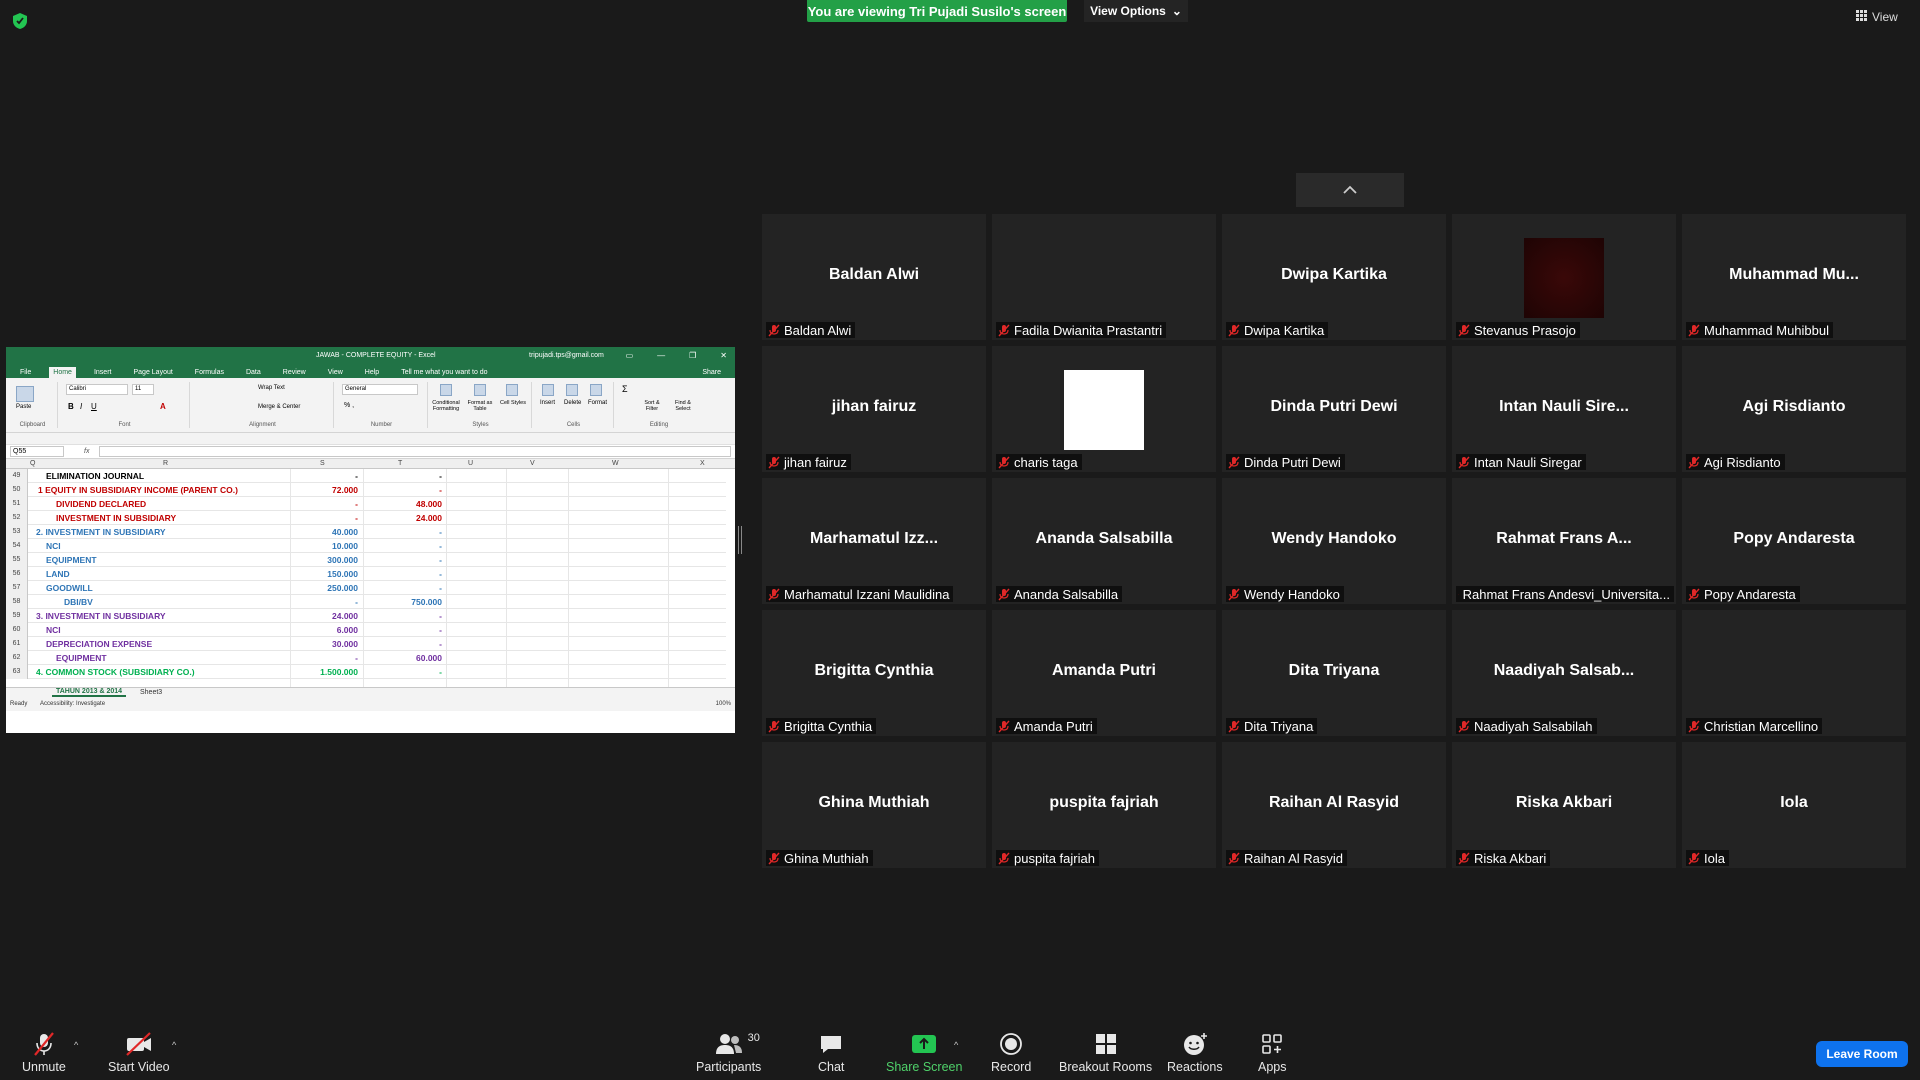 This screenshot has height=1080, width=1920. What do you see at coordinates (1334, 277) in the screenshot?
I see `participant-tile: Dwipa Kartika Dwipa Kartika` at bounding box center [1334, 277].